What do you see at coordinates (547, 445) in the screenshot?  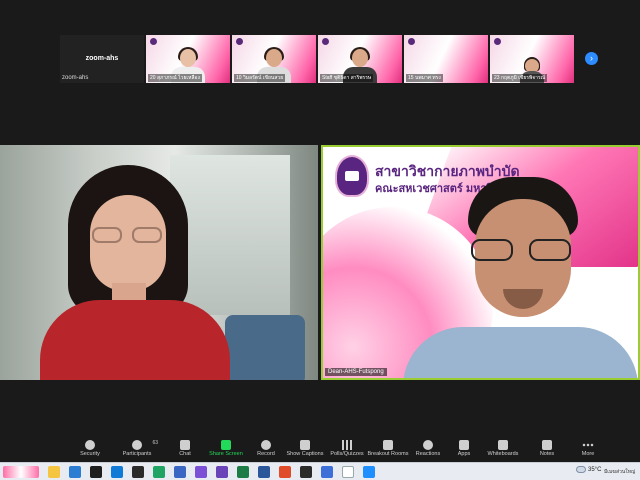 I see `notes-icon` at bounding box center [547, 445].